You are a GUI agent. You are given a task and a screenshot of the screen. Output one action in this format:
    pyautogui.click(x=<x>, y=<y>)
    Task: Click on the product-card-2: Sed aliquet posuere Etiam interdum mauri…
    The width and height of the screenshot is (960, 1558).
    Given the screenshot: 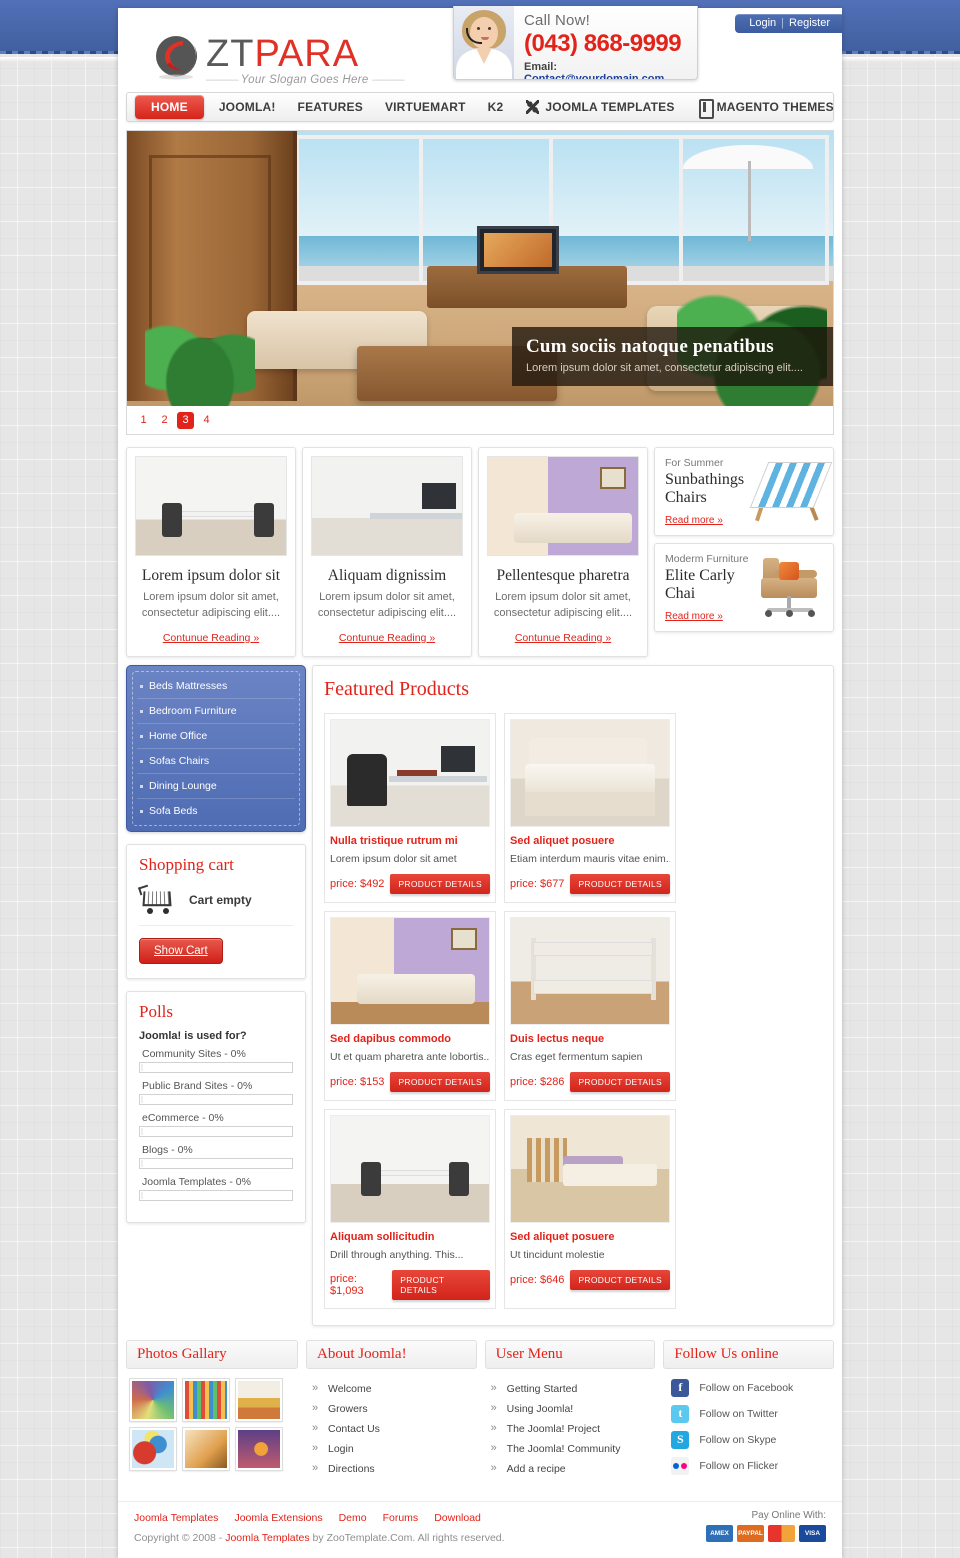 What is the action you would take?
    pyautogui.click(x=590, y=807)
    